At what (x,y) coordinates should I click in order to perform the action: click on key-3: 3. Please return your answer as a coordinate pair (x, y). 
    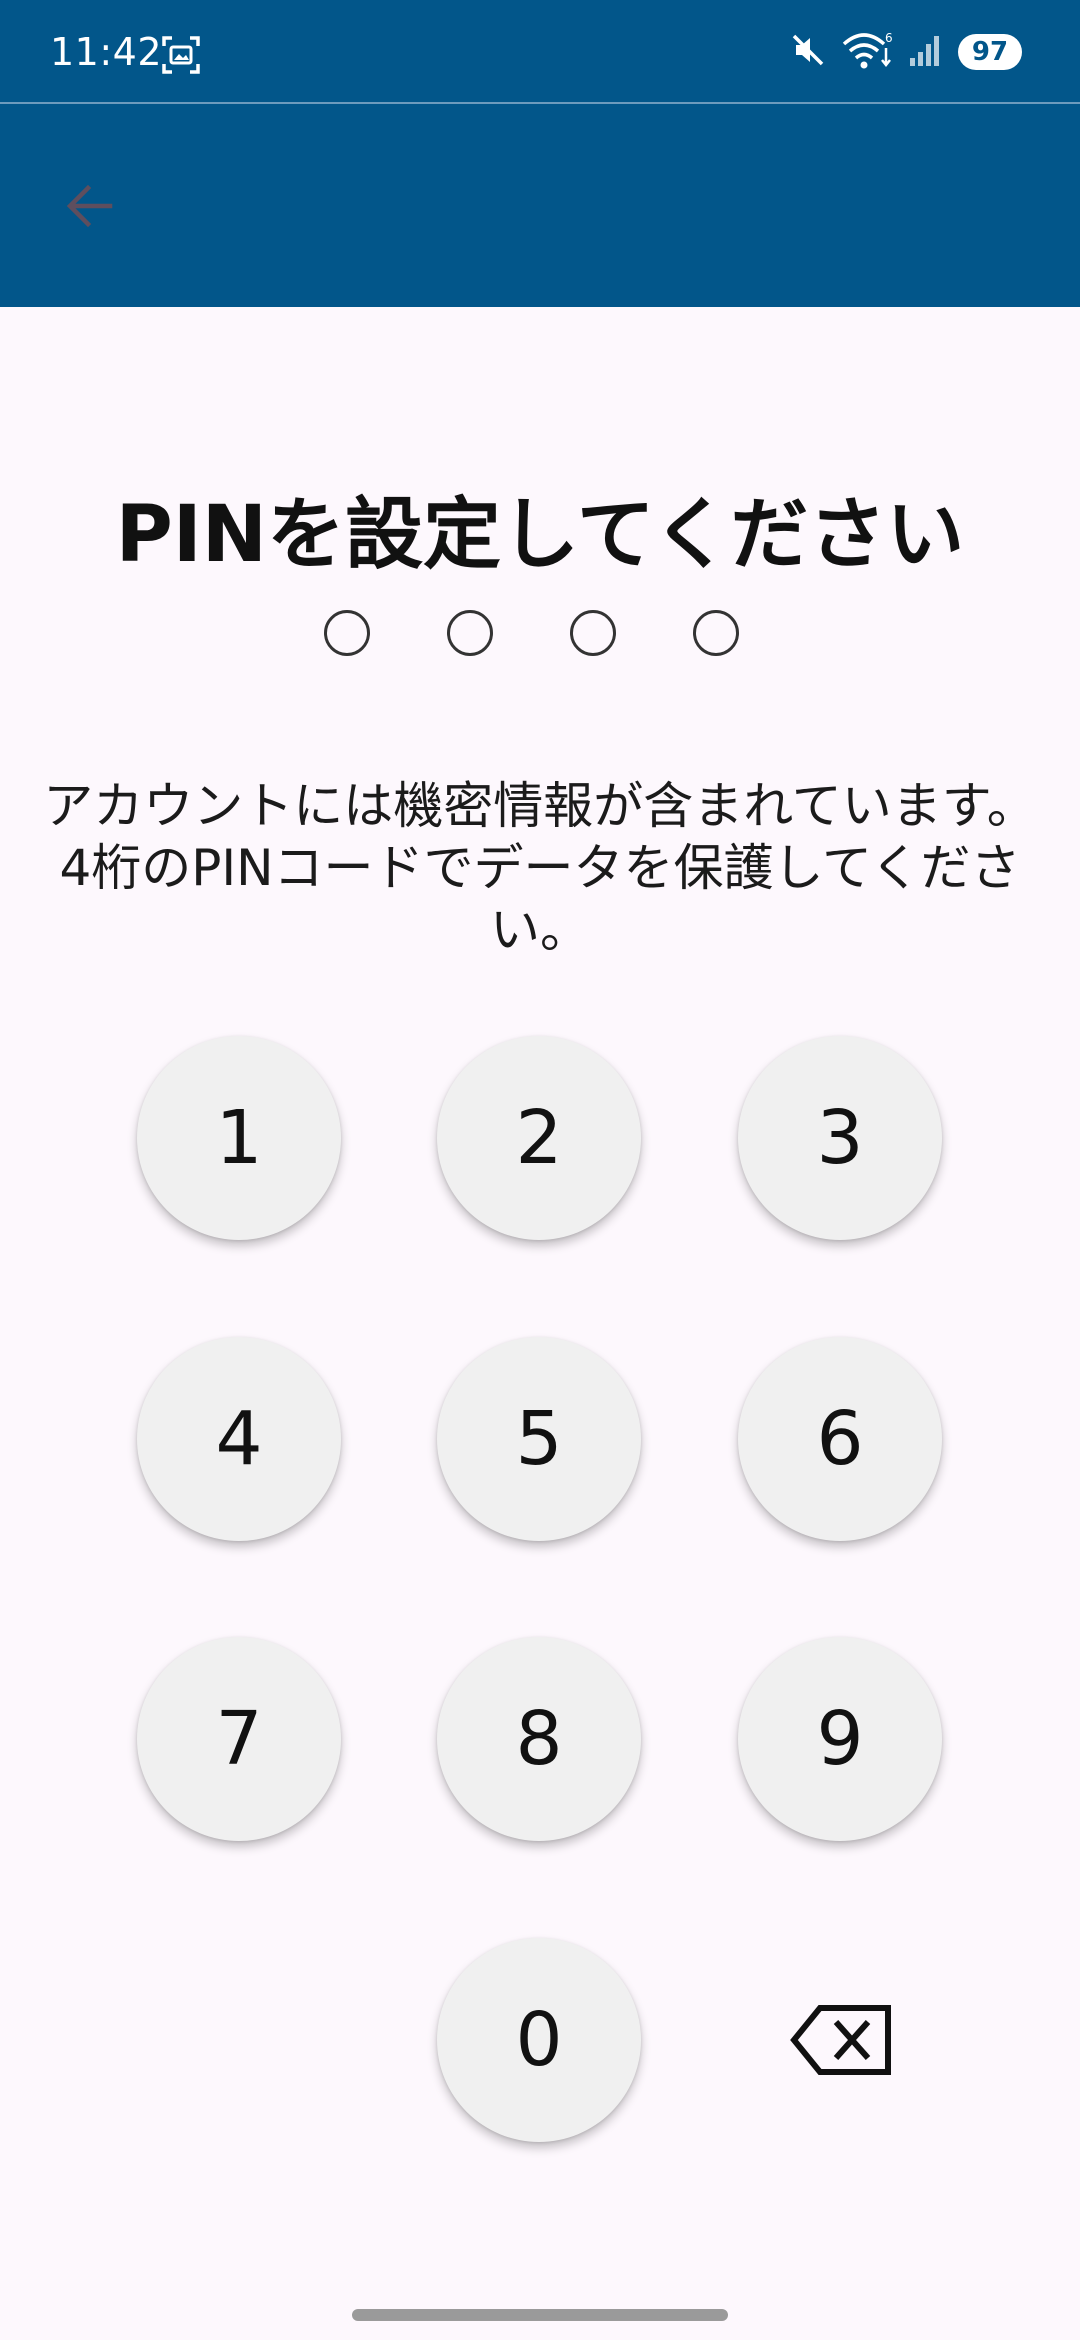
    Looking at the image, I should click on (840, 1138).